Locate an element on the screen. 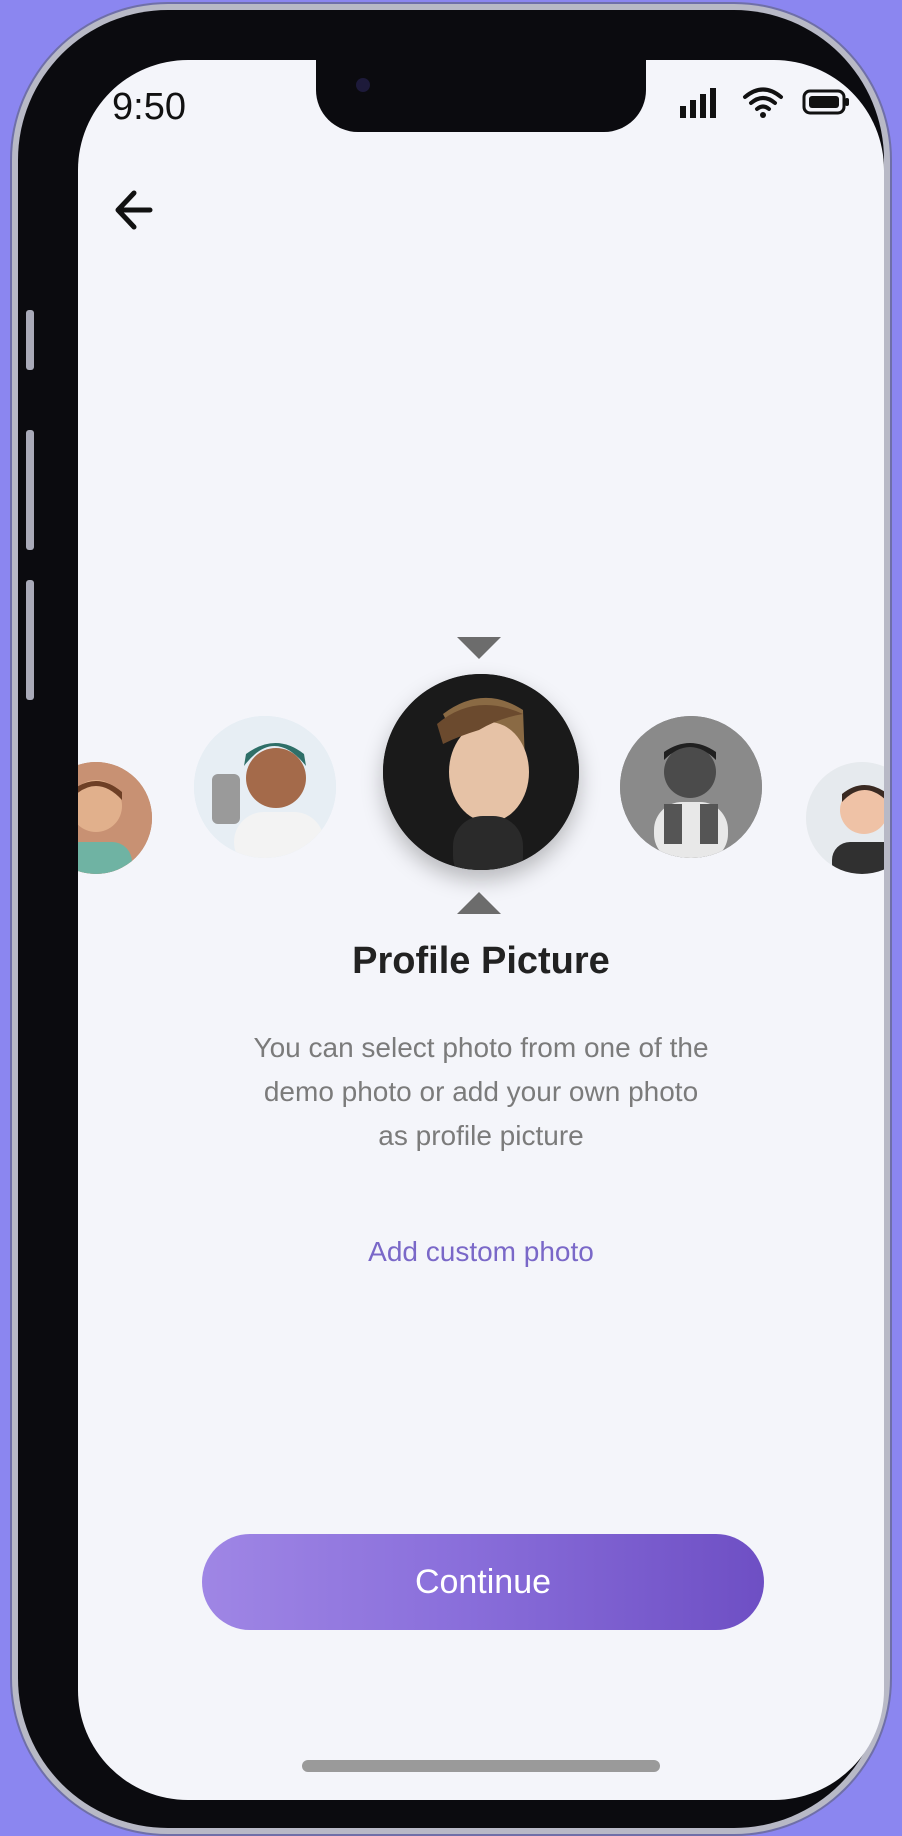 The width and height of the screenshot is (902, 1836). battery-icon is located at coordinates (825, 102).